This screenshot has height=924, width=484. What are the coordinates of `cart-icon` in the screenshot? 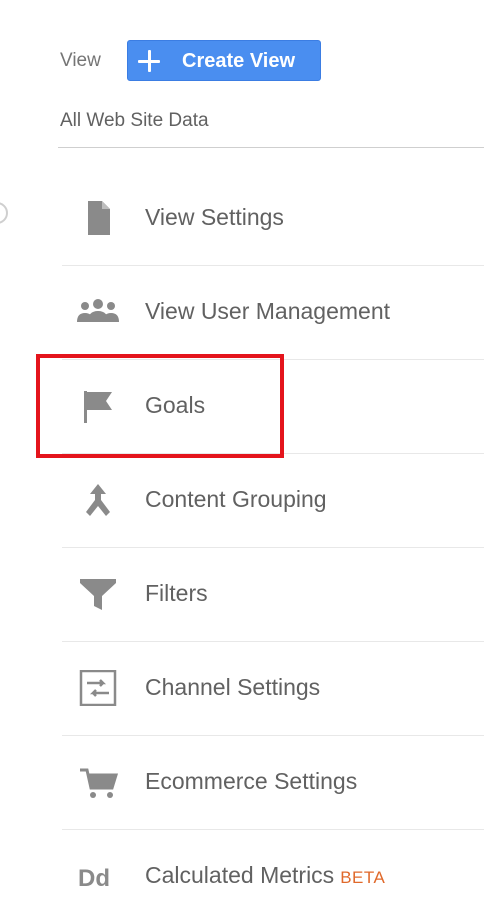 It's located at (98, 782).